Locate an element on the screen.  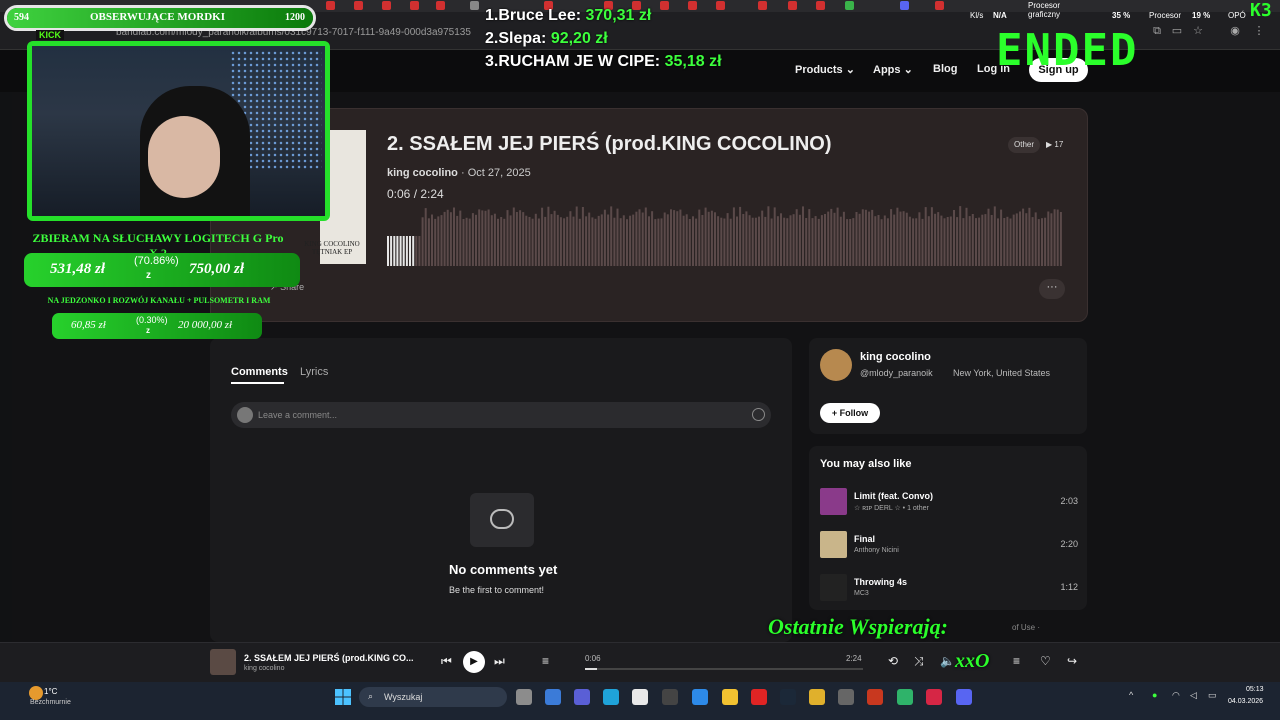
nav-apps: Apps ⌄ is located at coordinates (893, 69).